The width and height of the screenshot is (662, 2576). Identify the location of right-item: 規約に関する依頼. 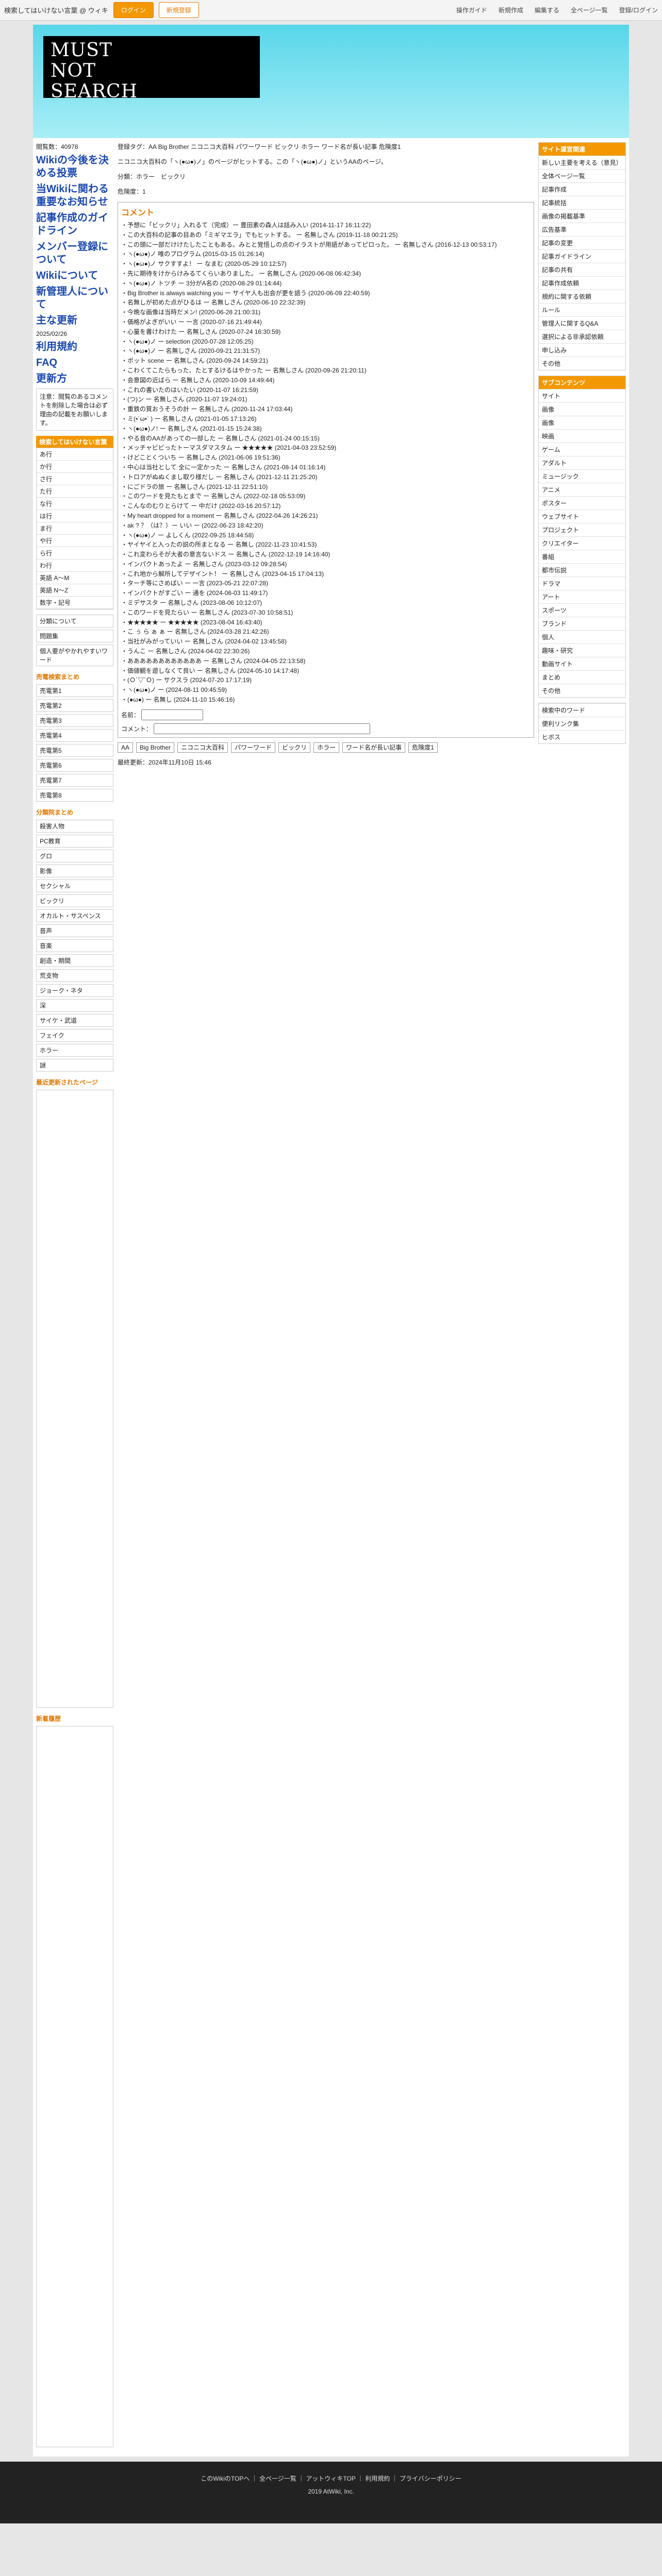
(582, 296).